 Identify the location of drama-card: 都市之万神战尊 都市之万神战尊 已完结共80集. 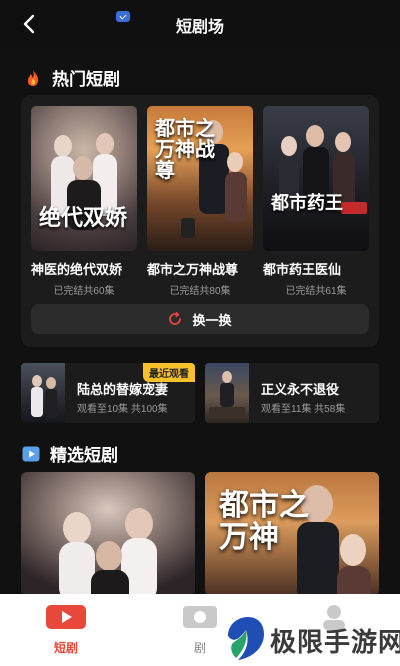
(200, 201).